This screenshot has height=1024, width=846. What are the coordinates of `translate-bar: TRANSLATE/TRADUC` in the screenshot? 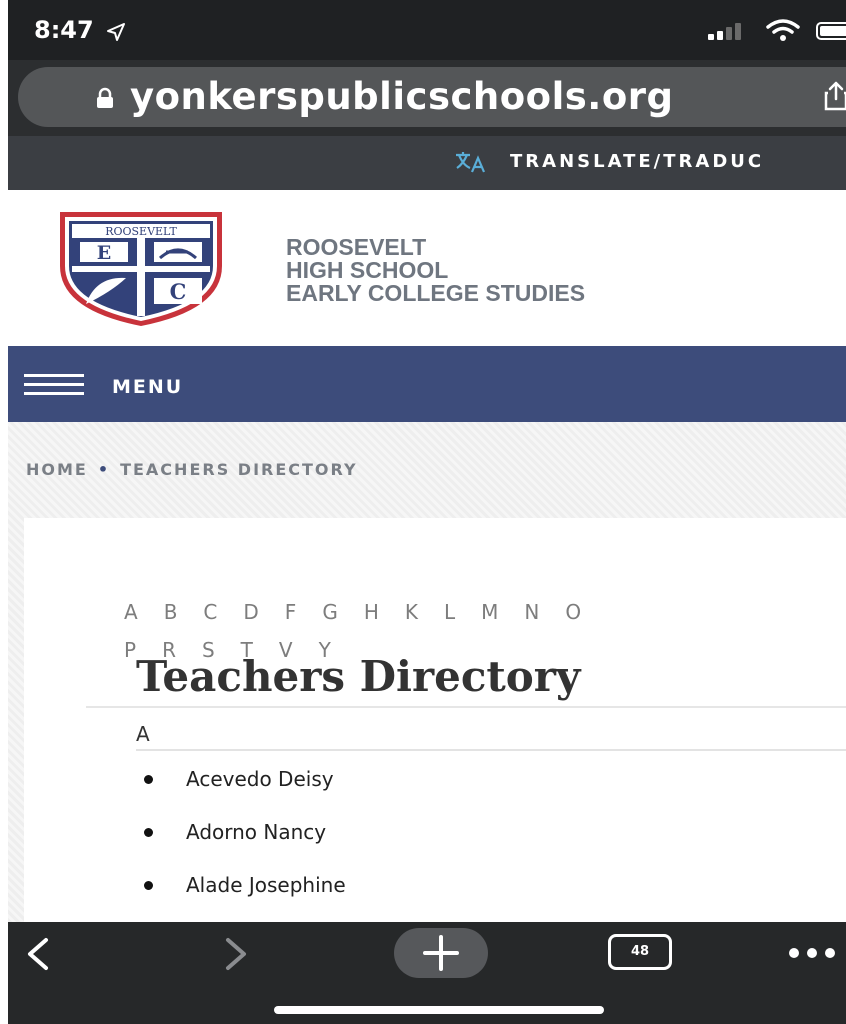 It's located at (427, 163).